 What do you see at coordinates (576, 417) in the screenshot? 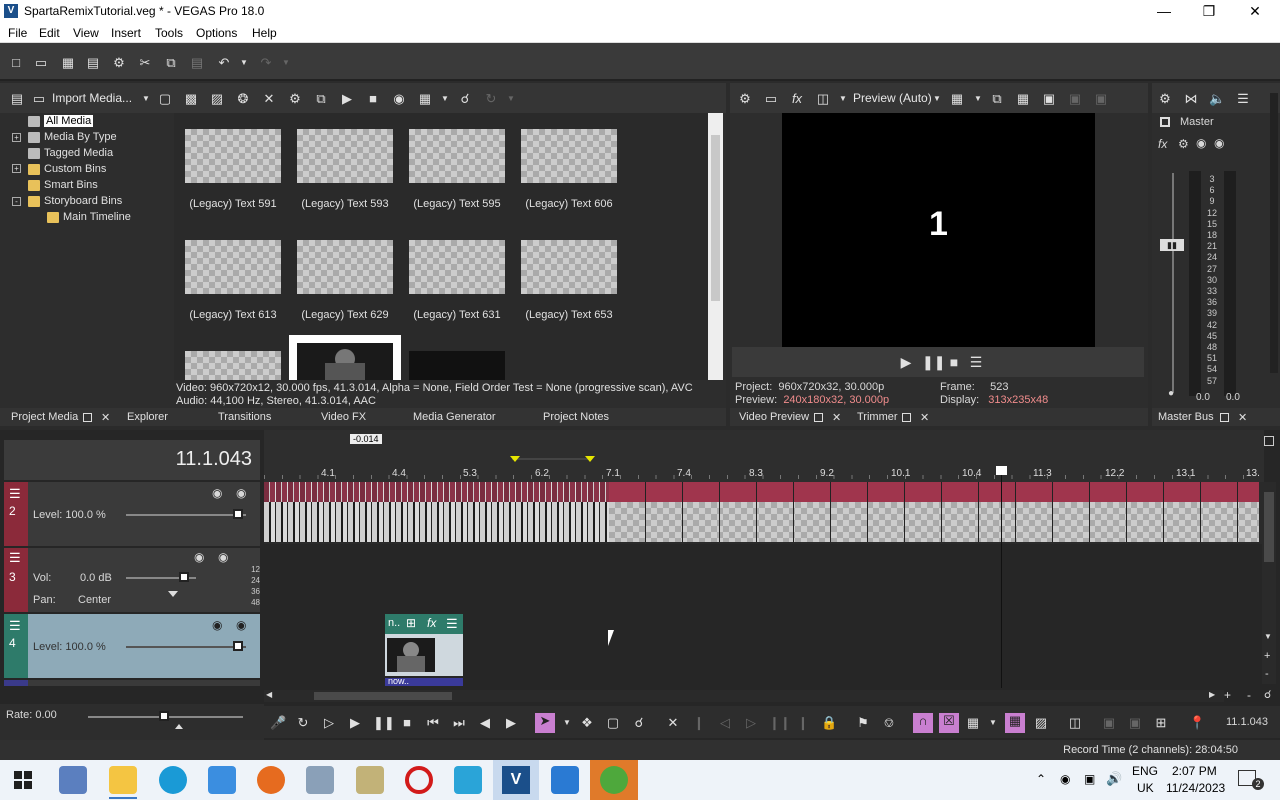
I see `tab-project-notes: Project Notes` at bounding box center [576, 417].